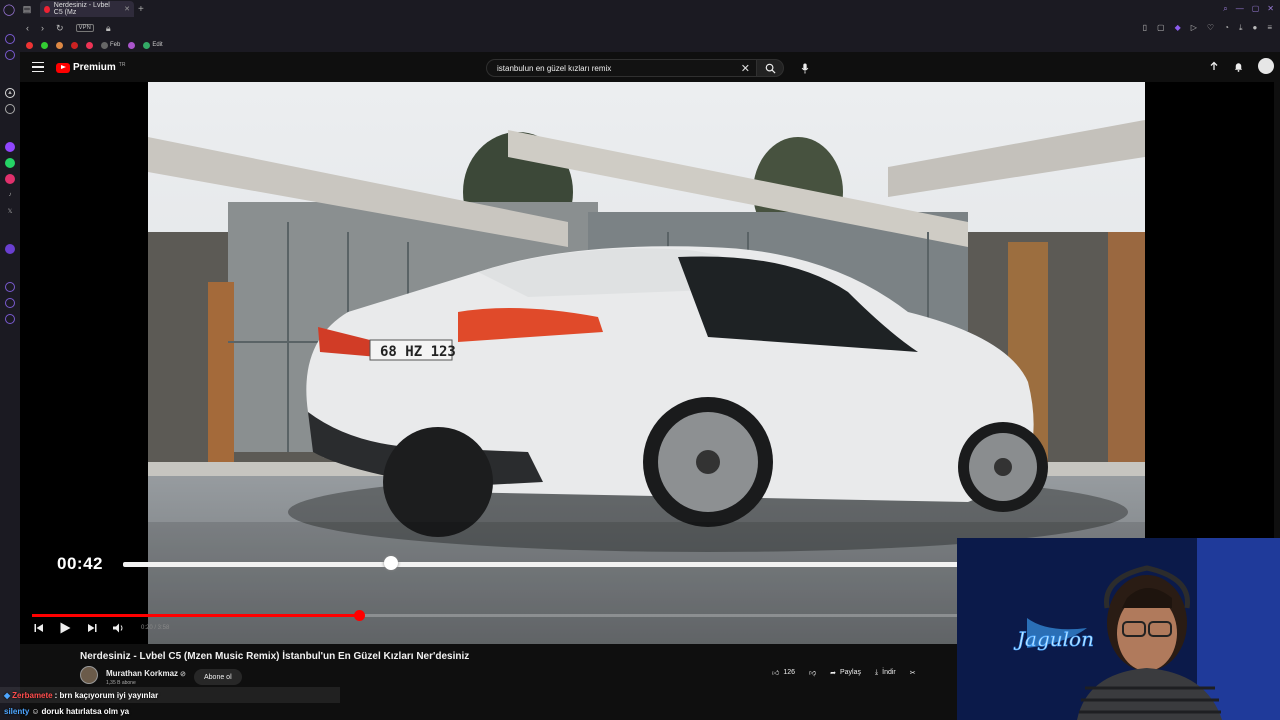 The height and width of the screenshot is (720, 1280). I want to click on clear-search-icon: ✕, so click(745, 68).